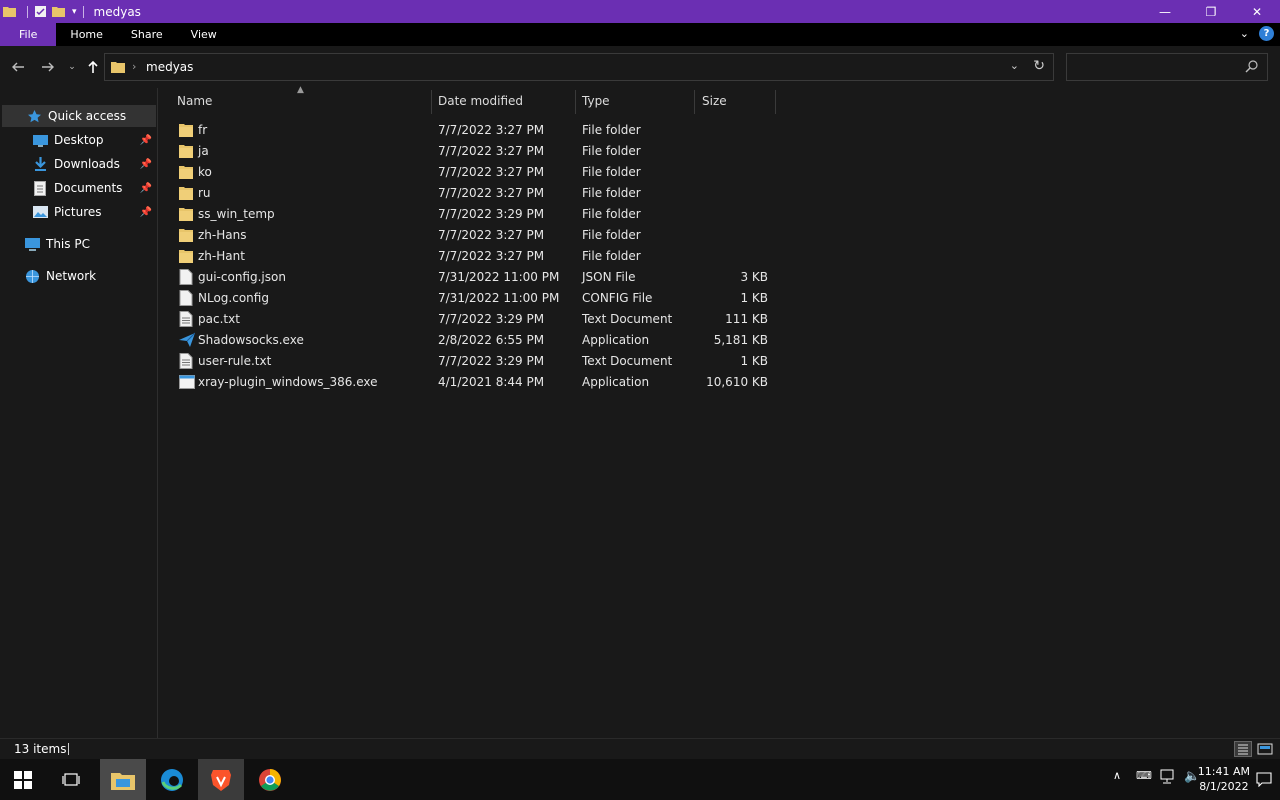 The width and height of the screenshot is (1280, 800). I want to click on window-title: medyas, so click(117, 11).